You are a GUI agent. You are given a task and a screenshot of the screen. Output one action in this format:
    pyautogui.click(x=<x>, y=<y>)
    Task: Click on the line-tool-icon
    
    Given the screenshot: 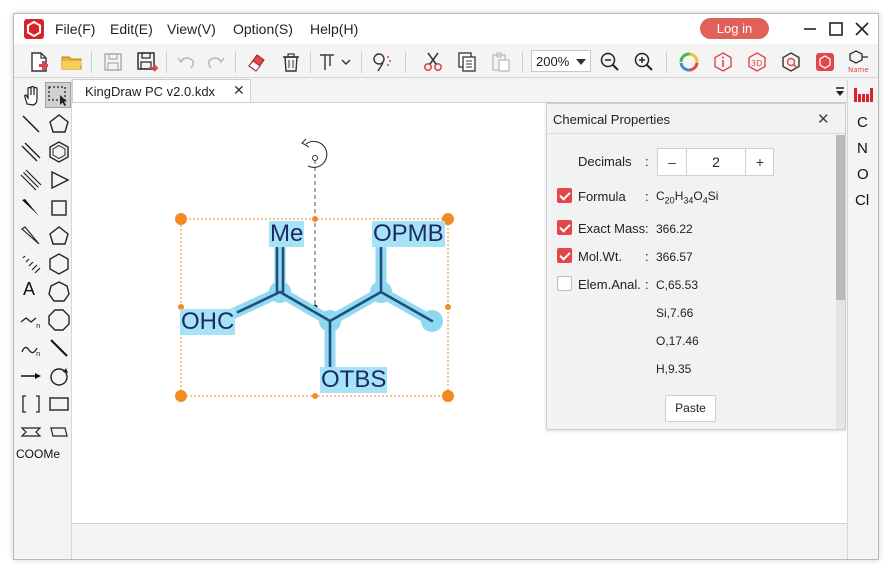 What is the action you would take?
    pyautogui.click(x=59, y=348)
    